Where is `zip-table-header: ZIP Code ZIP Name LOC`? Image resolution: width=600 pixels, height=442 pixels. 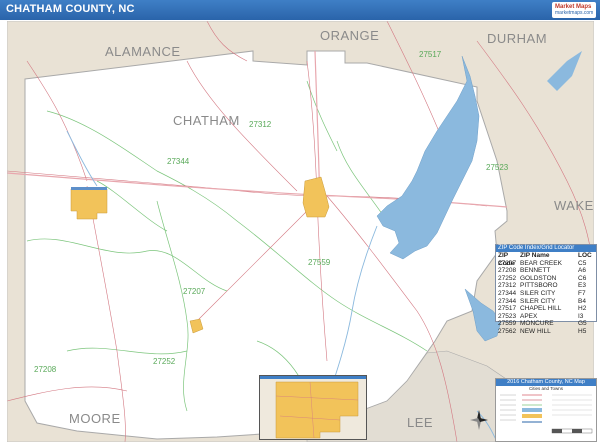
zip-table-header: ZIP Code ZIP Name LOC is located at coordinates (546, 259).